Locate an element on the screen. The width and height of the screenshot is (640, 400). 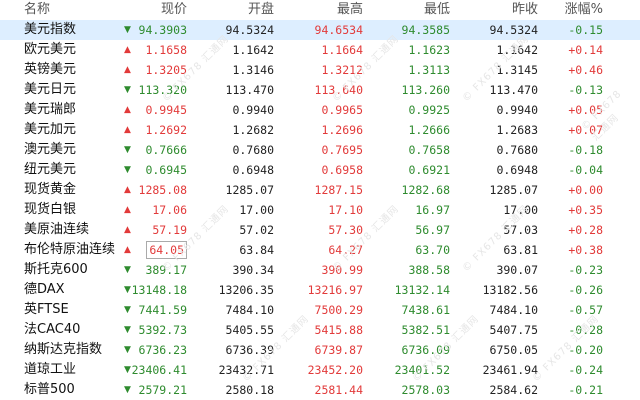
table-row: 现货白银 ▲ 17.06 17.00 17.10 16.97 17.00 +0.35 is located at coordinates (320, 210).